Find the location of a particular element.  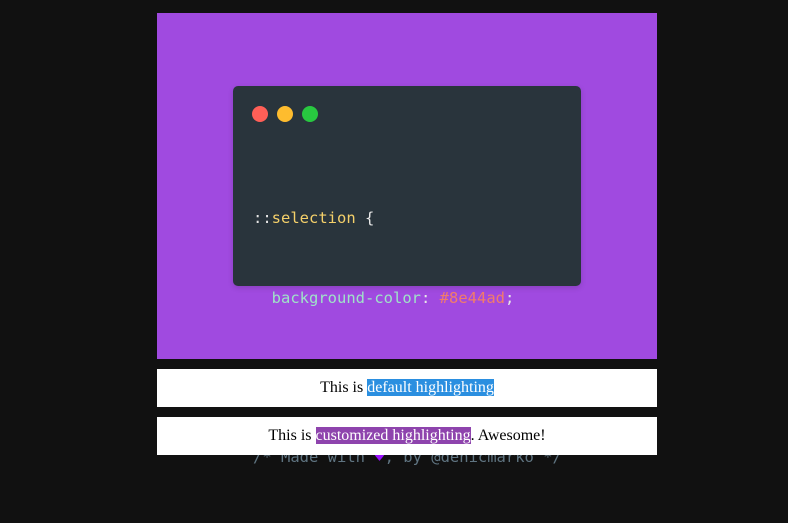

demo-suffix: . Awesome! is located at coordinates (508, 435).